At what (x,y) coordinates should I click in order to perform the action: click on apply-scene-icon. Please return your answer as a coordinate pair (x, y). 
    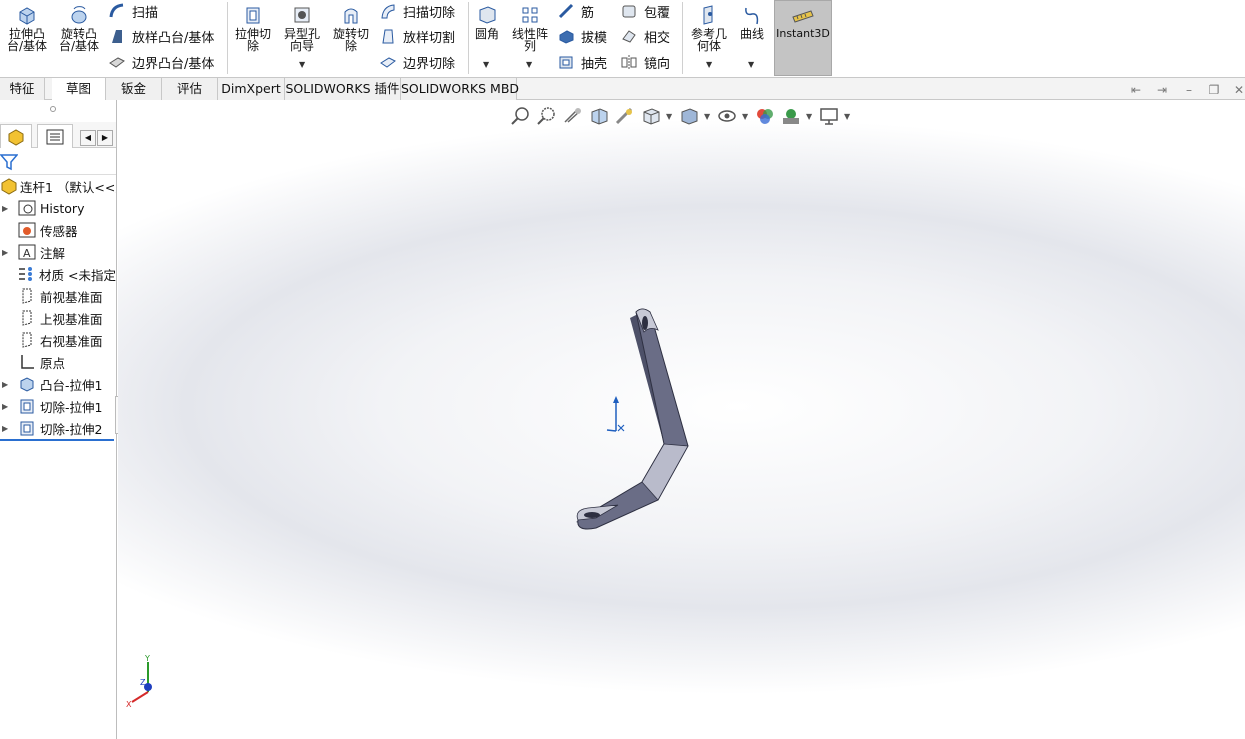
    Looking at the image, I should click on (791, 116).